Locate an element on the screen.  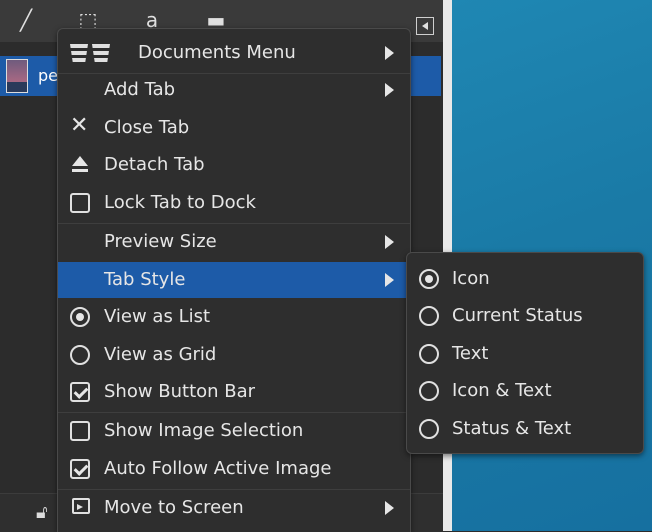
list-item-label: pe is located at coordinates (48, 75).